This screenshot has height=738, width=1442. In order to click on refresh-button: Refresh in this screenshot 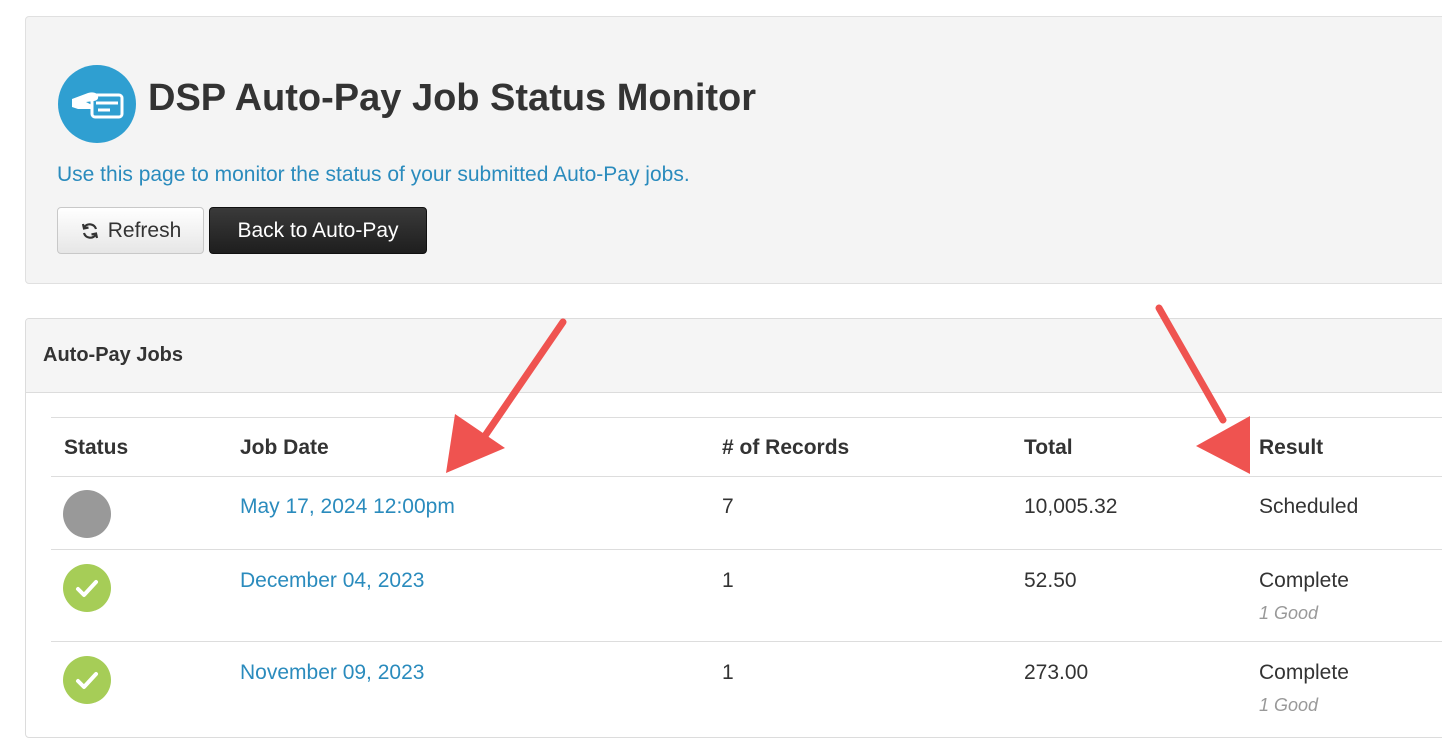, I will do `click(130, 230)`.